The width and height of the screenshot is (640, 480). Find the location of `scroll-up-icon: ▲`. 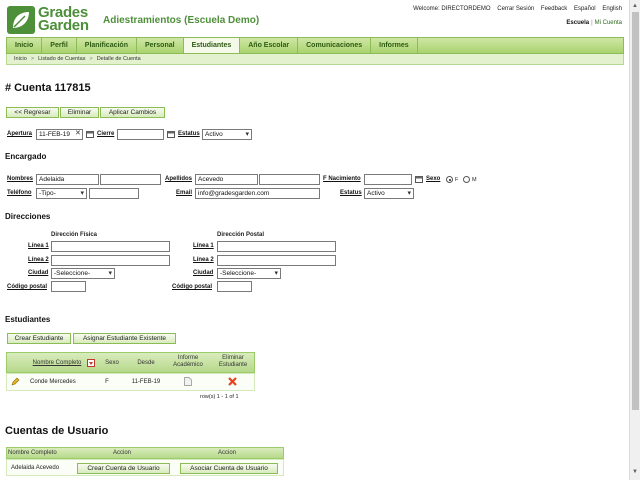

scroll-up-icon: ▲ is located at coordinates (635, 6).